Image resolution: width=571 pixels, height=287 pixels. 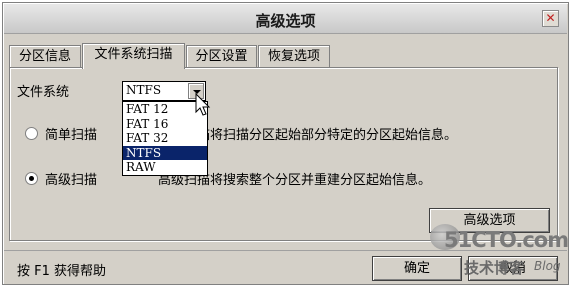 What do you see at coordinates (165, 124) in the screenshot?
I see `filesystem-option-fat16: FAT 16` at bounding box center [165, 124].